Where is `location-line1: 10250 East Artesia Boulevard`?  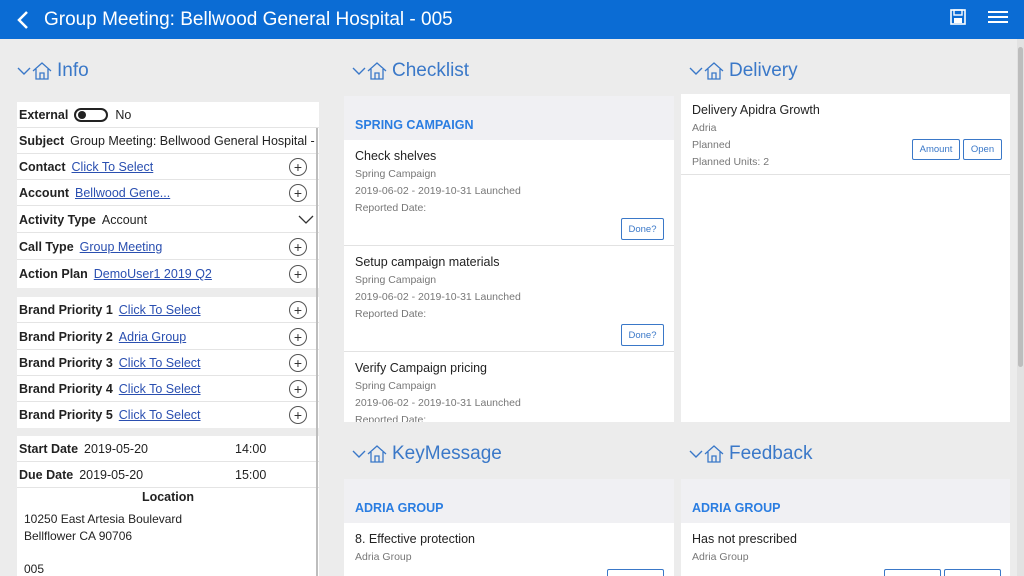
location-line1: 10250 East Artesia Boulevard is located at coordinates (103, 519).